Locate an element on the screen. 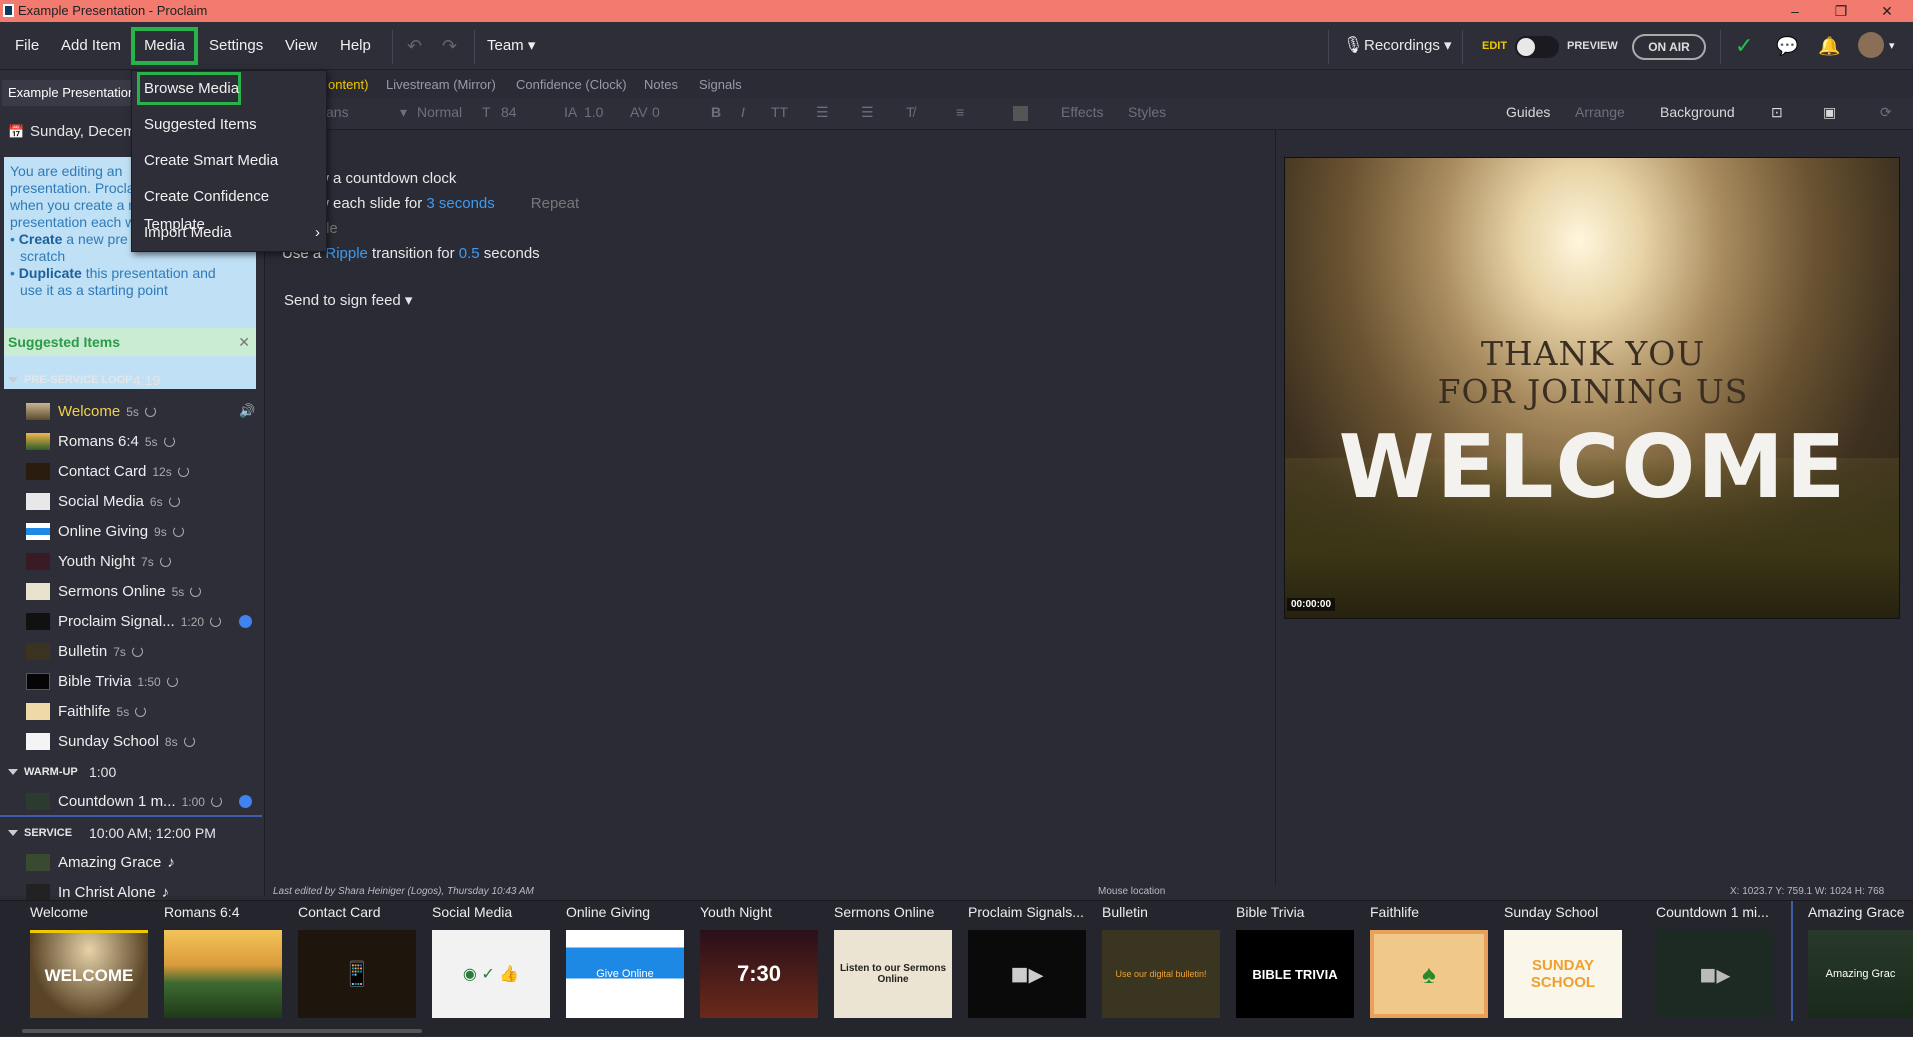 The width and height of the screenshot is (1913, 1037). countdown-option: w a countdown clock is located at coordinates (387, 178).